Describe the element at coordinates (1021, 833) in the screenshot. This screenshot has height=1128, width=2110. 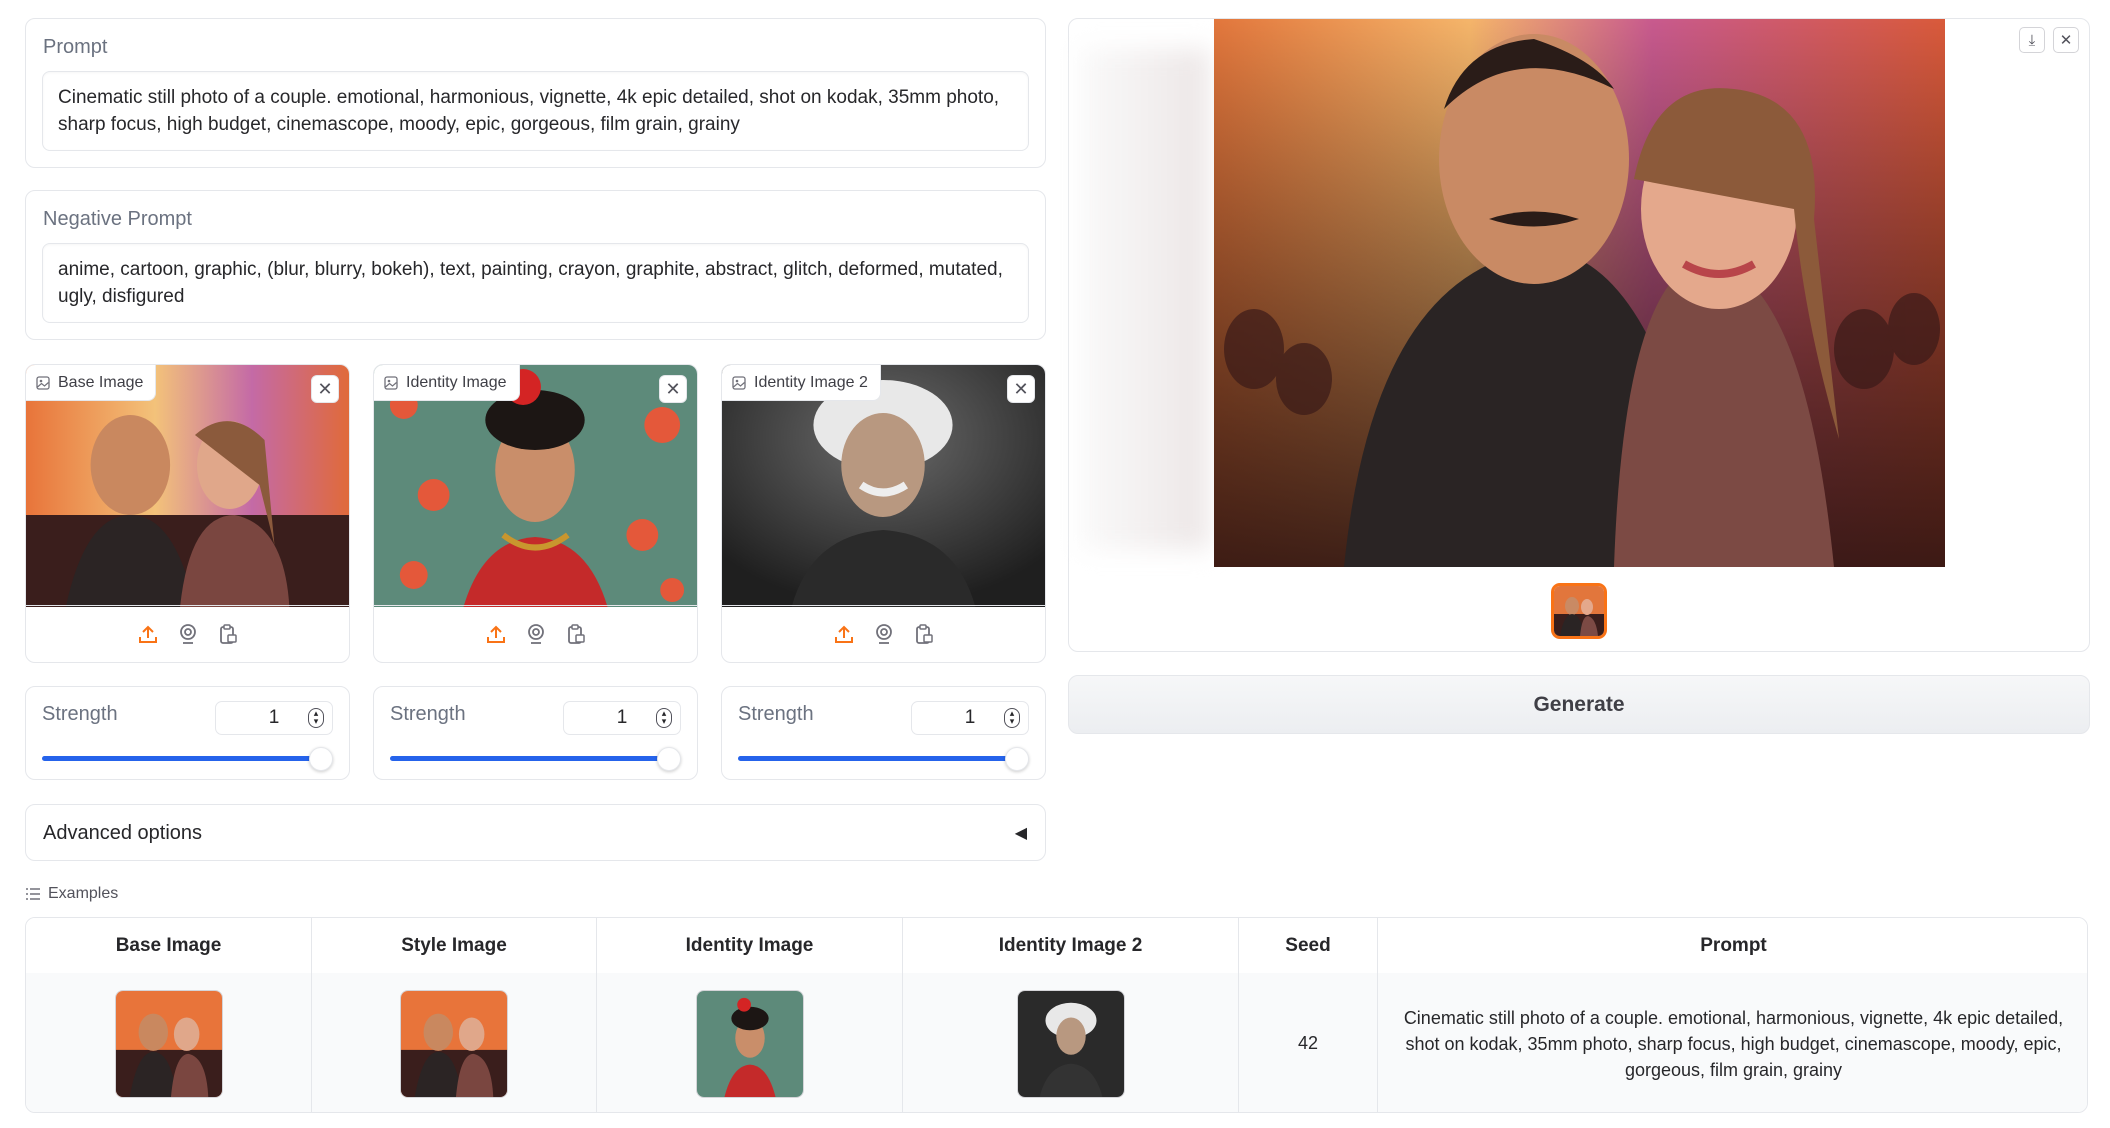
I see `collapse-arrow-icon: ◀` at that location.